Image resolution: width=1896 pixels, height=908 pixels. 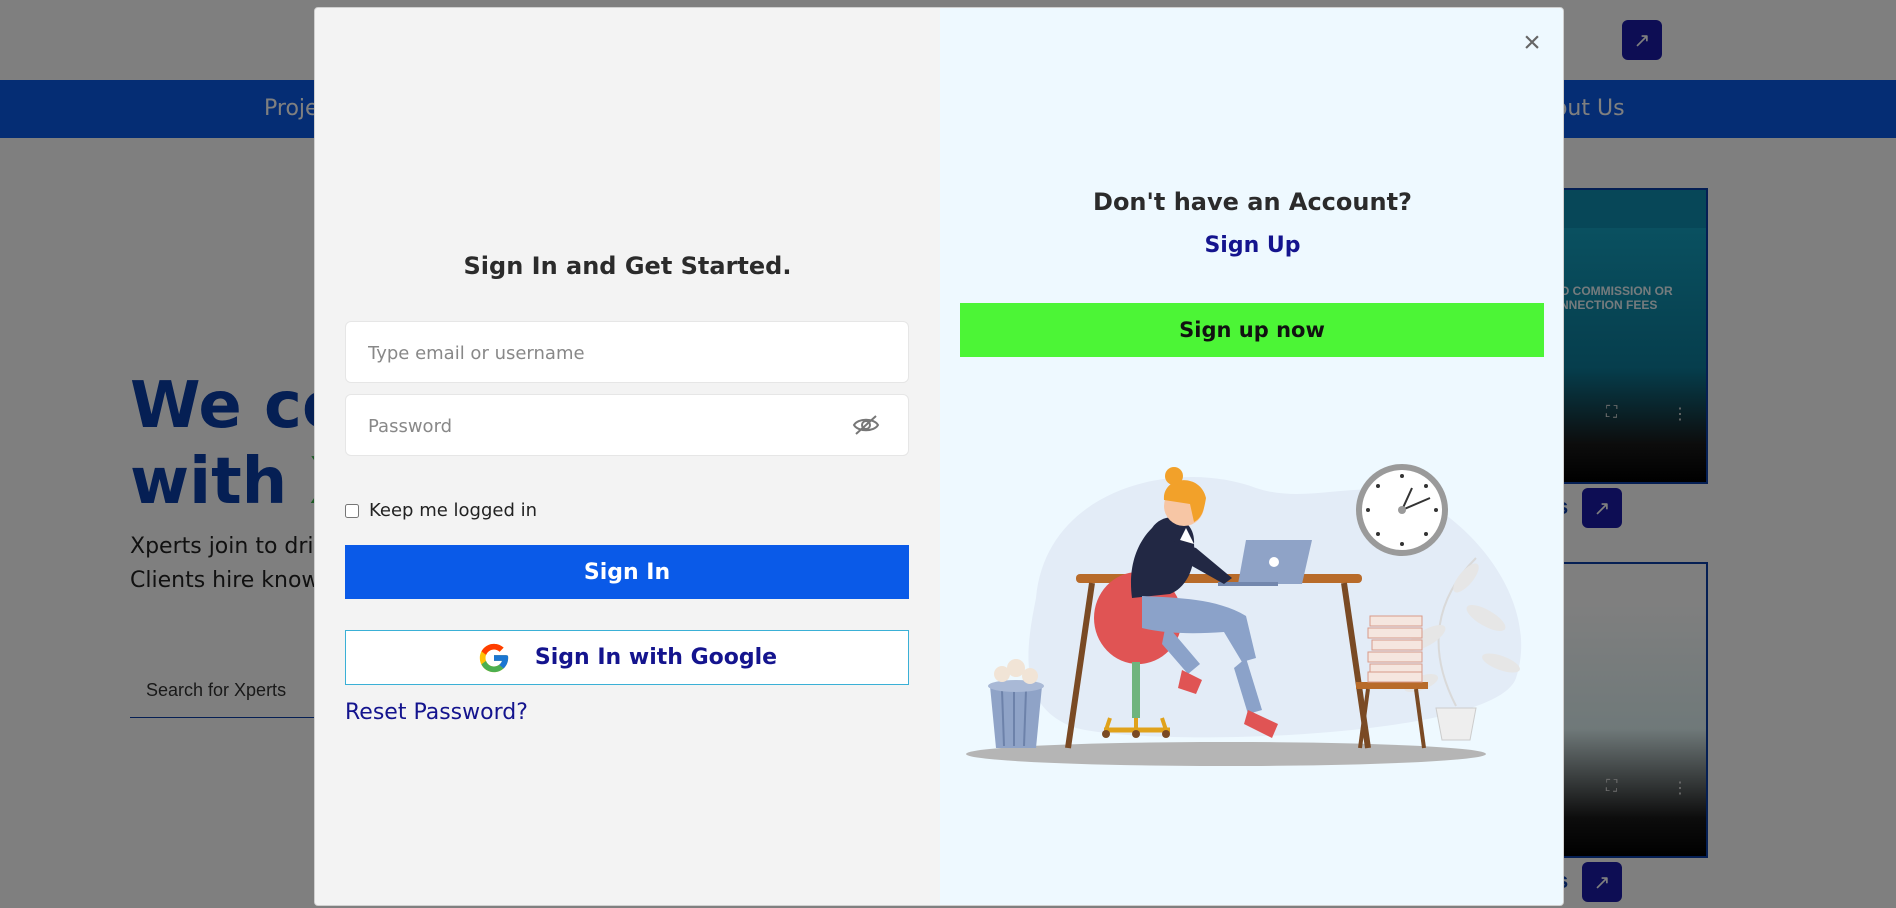 I want to click on keep-logged-in-row: Keep me logged in, so click(x=441, y=510).